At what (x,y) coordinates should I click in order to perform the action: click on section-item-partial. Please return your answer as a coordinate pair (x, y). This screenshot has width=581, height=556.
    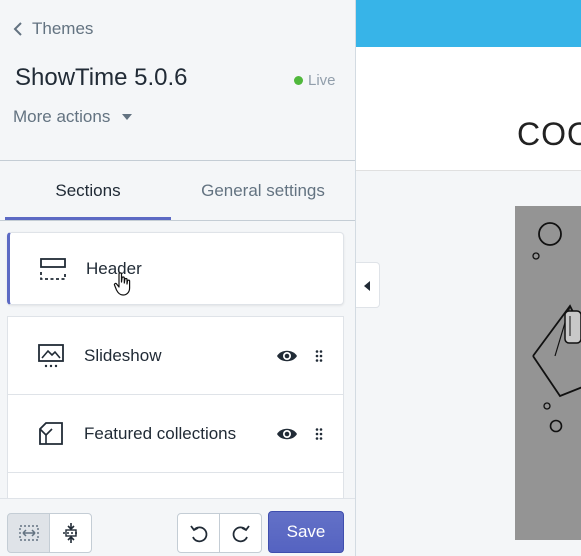
    Looking at the image, I should click on (175, 485).